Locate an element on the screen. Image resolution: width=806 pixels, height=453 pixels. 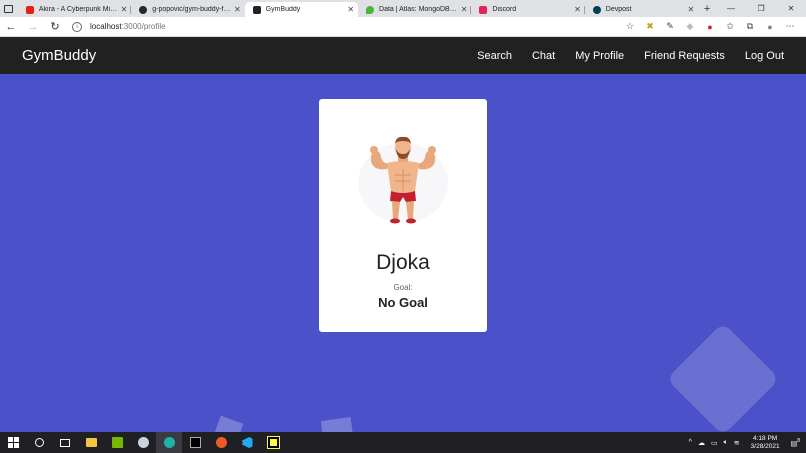
profile-avatar-icon: ● is located at coordinates (770, 27).